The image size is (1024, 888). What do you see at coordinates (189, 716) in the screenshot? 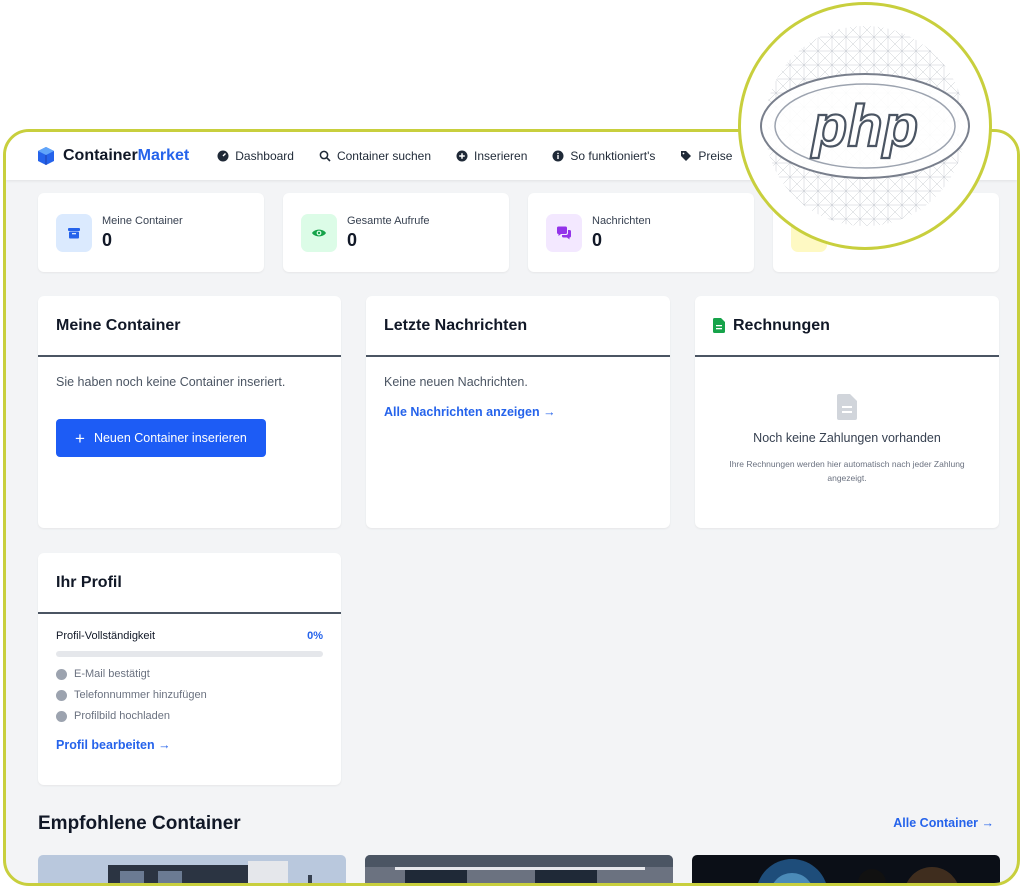
I see `checklist-item: Profilbild hochladen` at bounding box center [189, 716].